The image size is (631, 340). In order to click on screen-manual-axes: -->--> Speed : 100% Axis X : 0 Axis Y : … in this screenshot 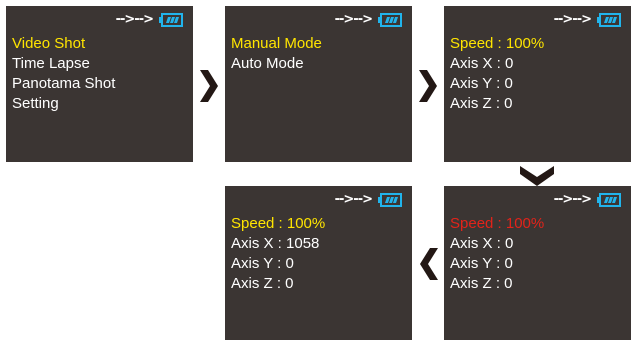, I will do `click(537, 84)`.